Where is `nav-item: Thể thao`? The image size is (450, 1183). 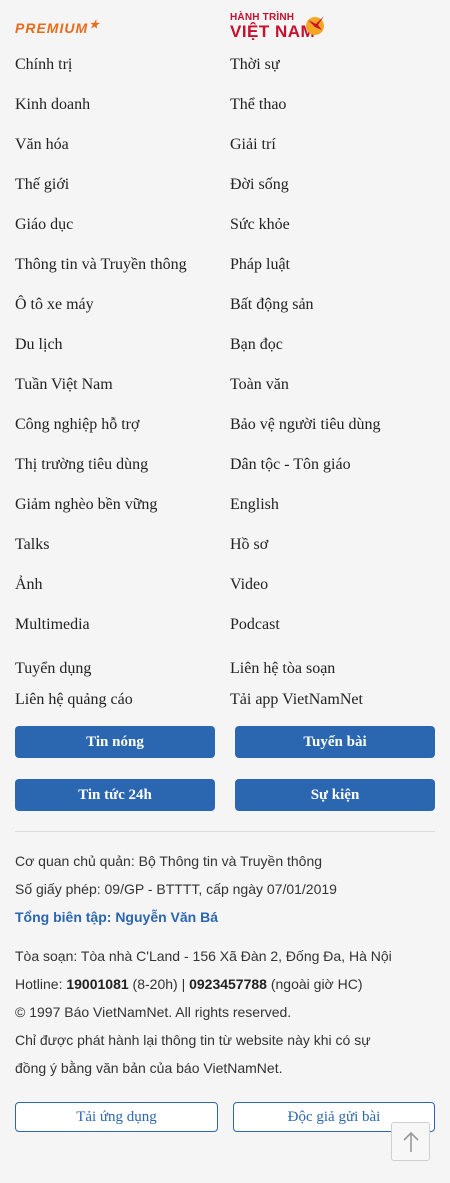
nav-item: Thể thao is located at coordinates (258, 105).